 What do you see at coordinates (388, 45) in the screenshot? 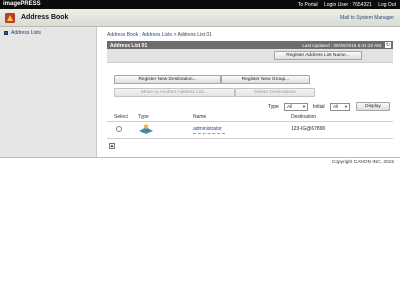
I see `refresh-icon: ↻` at bounding box center [388, 45].